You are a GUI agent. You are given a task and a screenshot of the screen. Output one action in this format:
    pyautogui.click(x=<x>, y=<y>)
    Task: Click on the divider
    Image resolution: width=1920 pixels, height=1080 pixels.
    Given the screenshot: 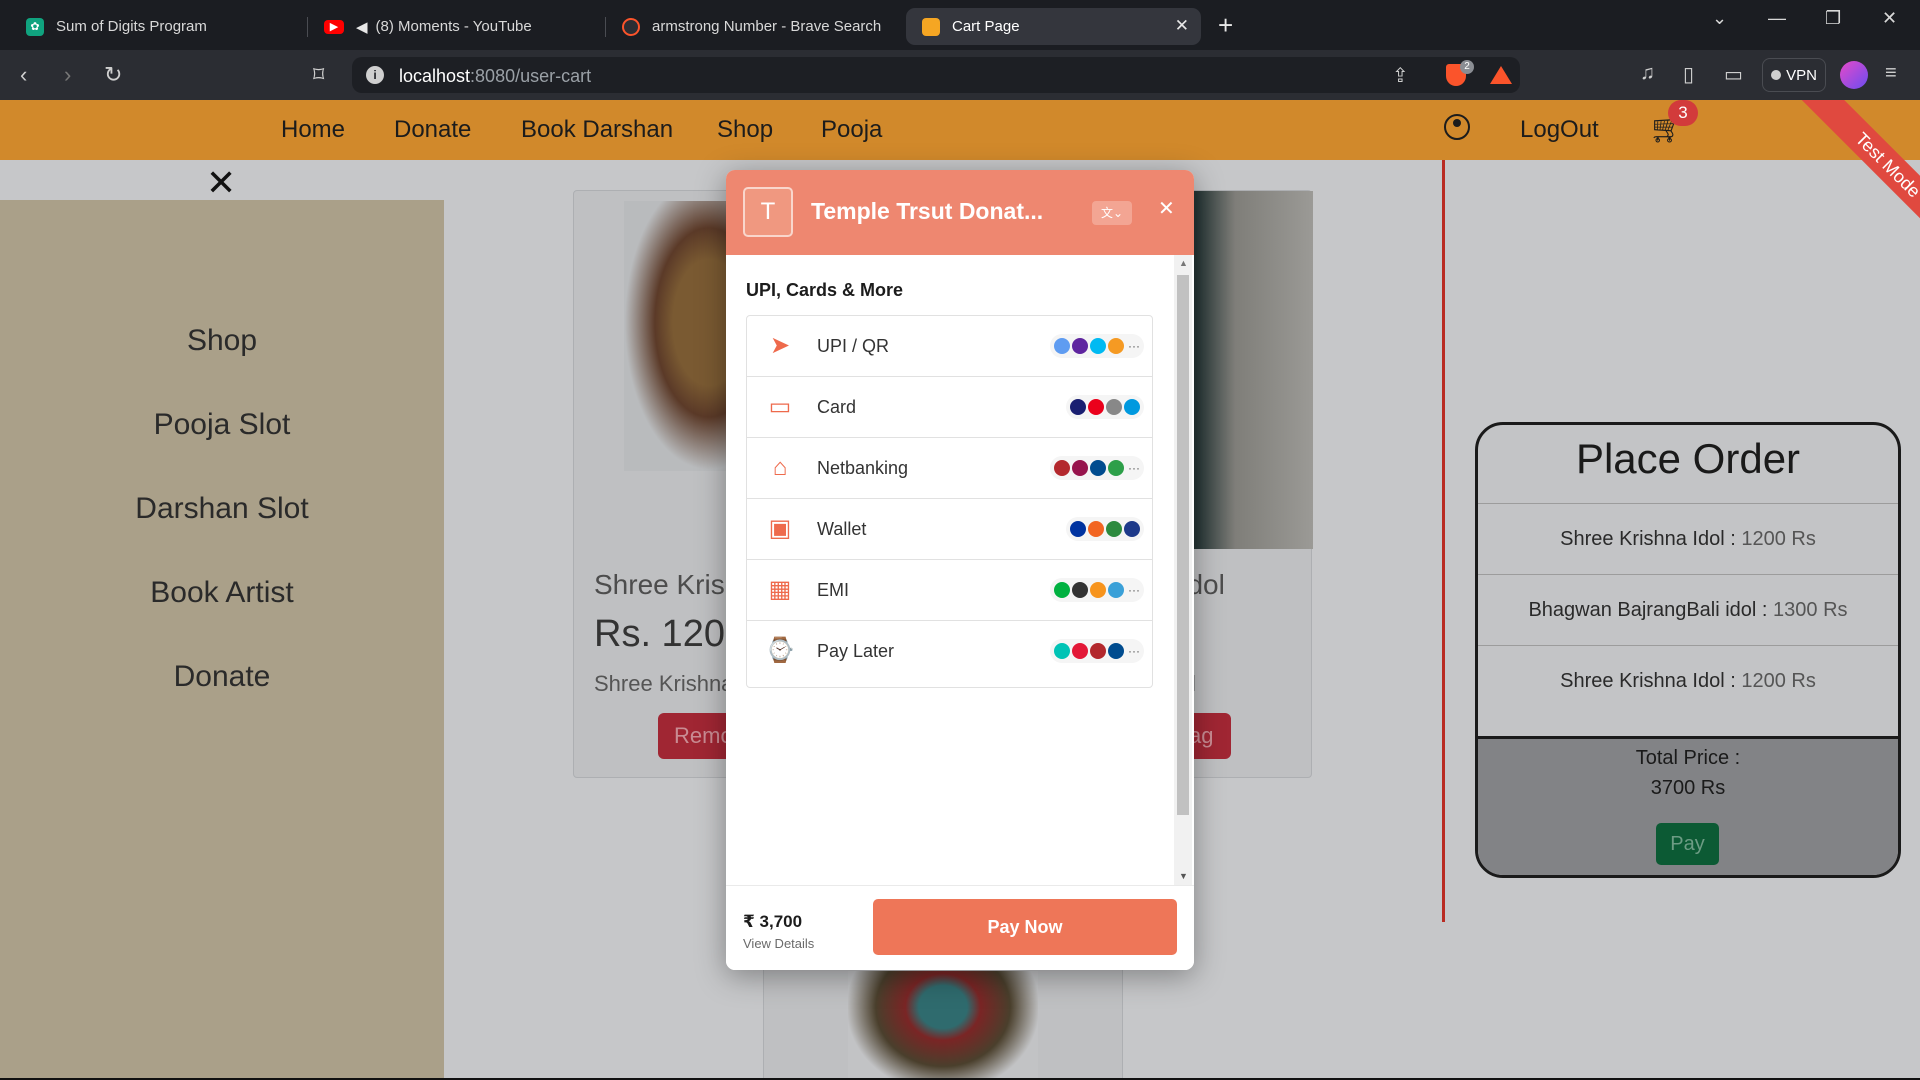 What is the action you would take?
    pyautogui.click(x=1443, y=541)
    